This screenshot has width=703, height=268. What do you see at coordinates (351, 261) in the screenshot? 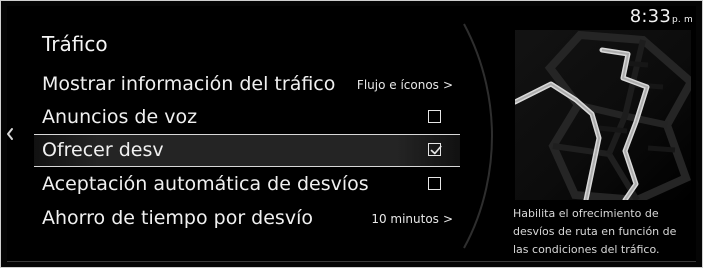
I see `screen-bottom-border` at bounding box center [351, 261].